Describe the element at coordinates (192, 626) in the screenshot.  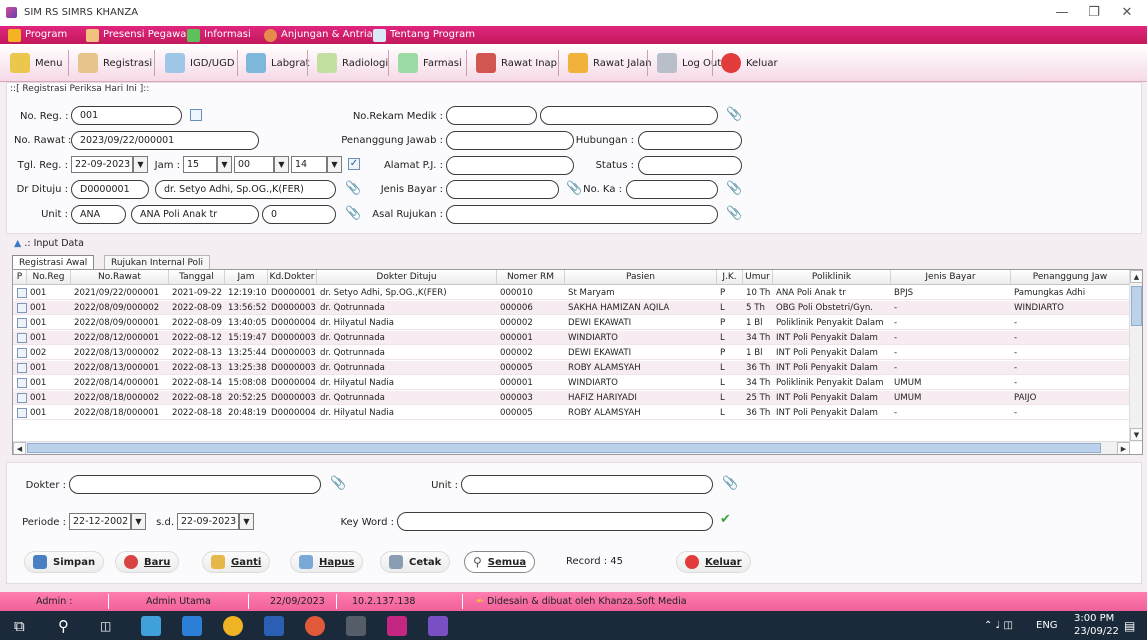
I see `file-explorer-icon` at that location.